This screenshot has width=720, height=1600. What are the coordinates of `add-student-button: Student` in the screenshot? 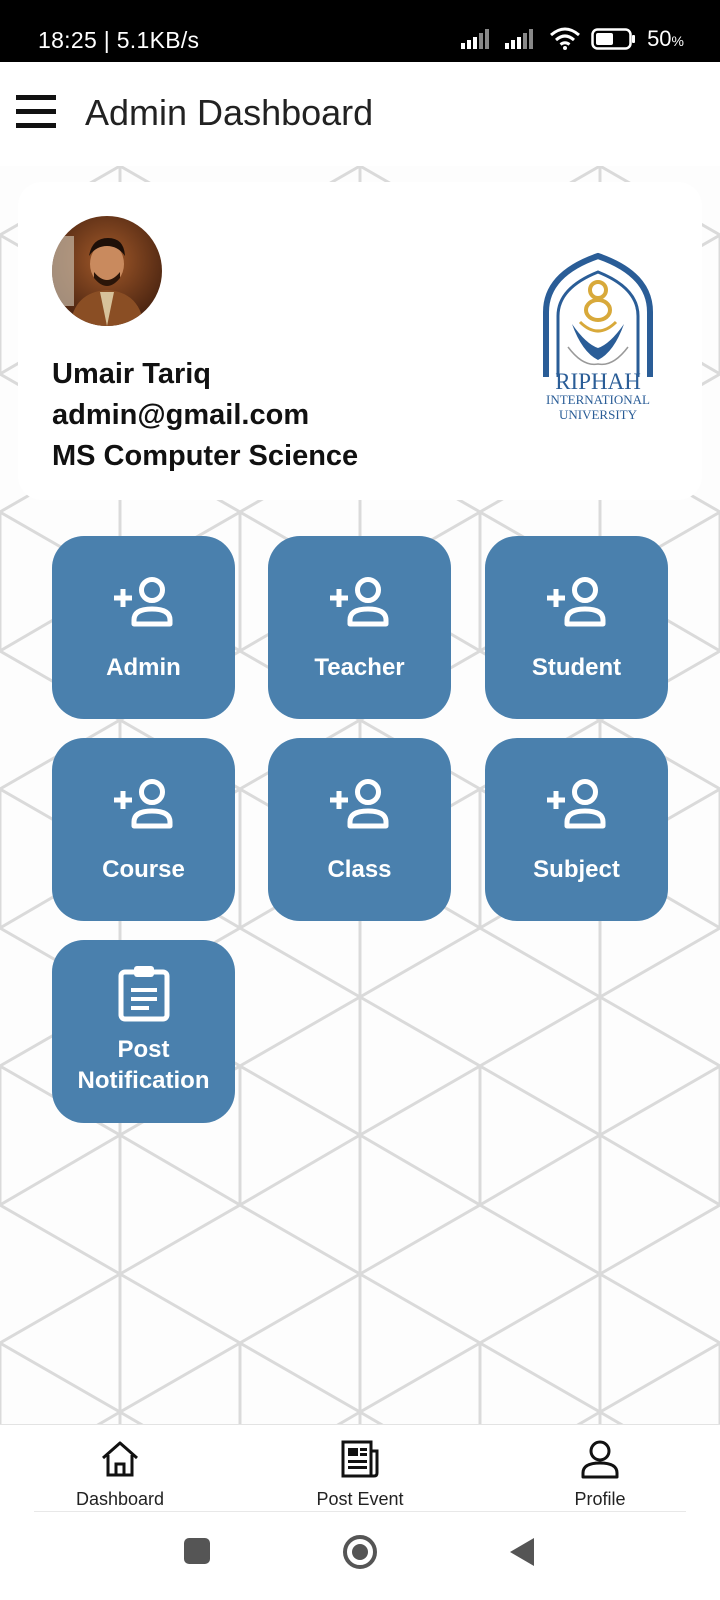 It's located at (576, 627).